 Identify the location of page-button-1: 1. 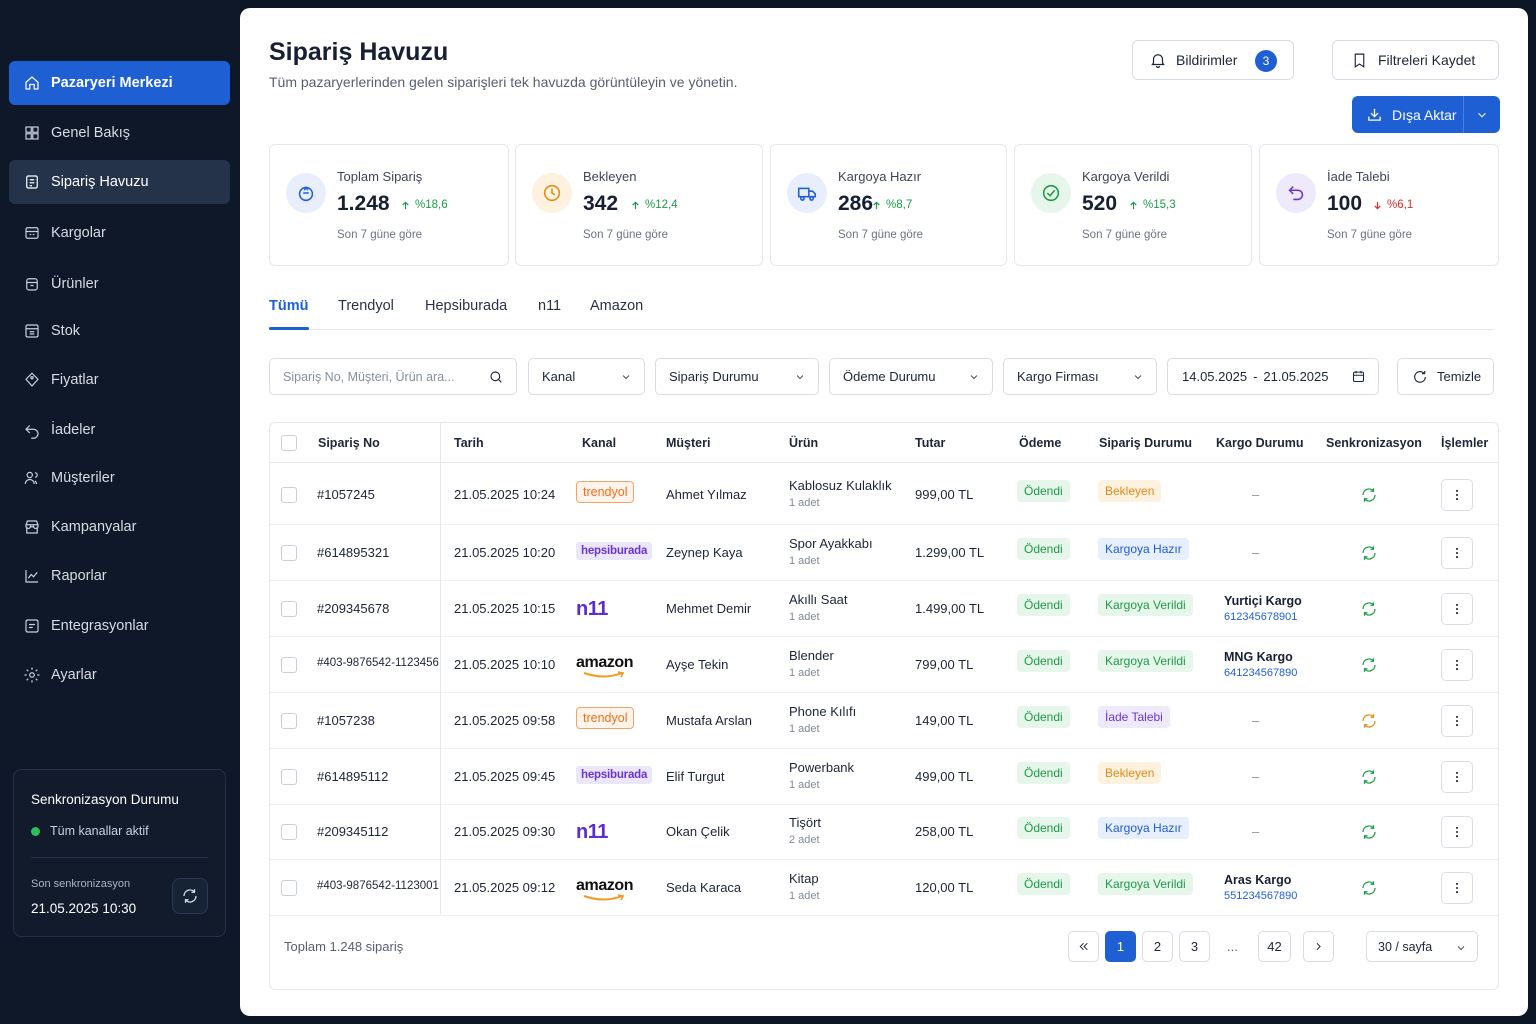
(1120, 946).